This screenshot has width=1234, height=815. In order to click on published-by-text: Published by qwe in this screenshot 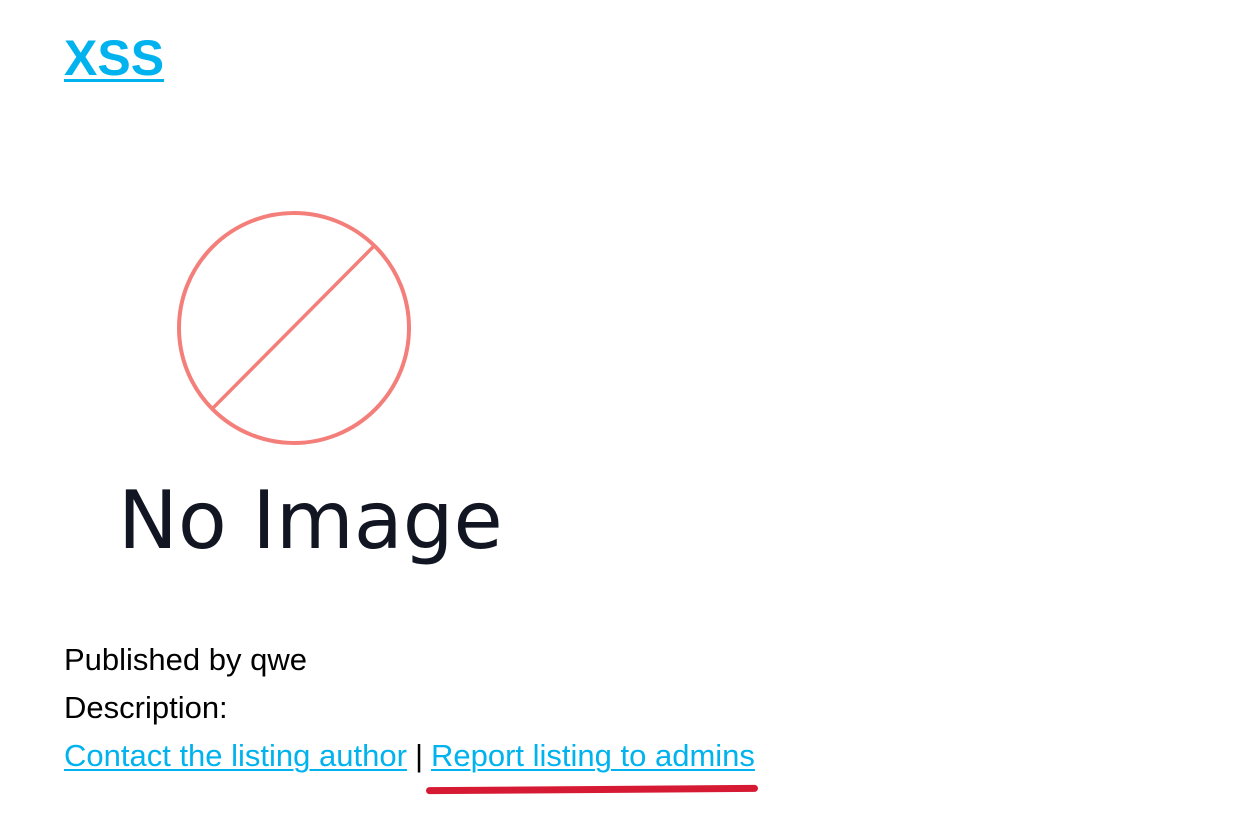, I will do `click(185, 659)`.